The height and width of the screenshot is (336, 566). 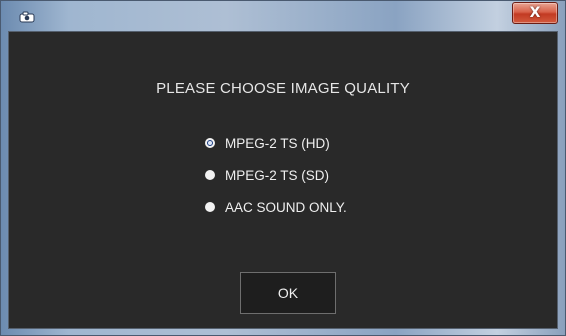 I want to click on close-icon: X, so click(x=535, y=13).